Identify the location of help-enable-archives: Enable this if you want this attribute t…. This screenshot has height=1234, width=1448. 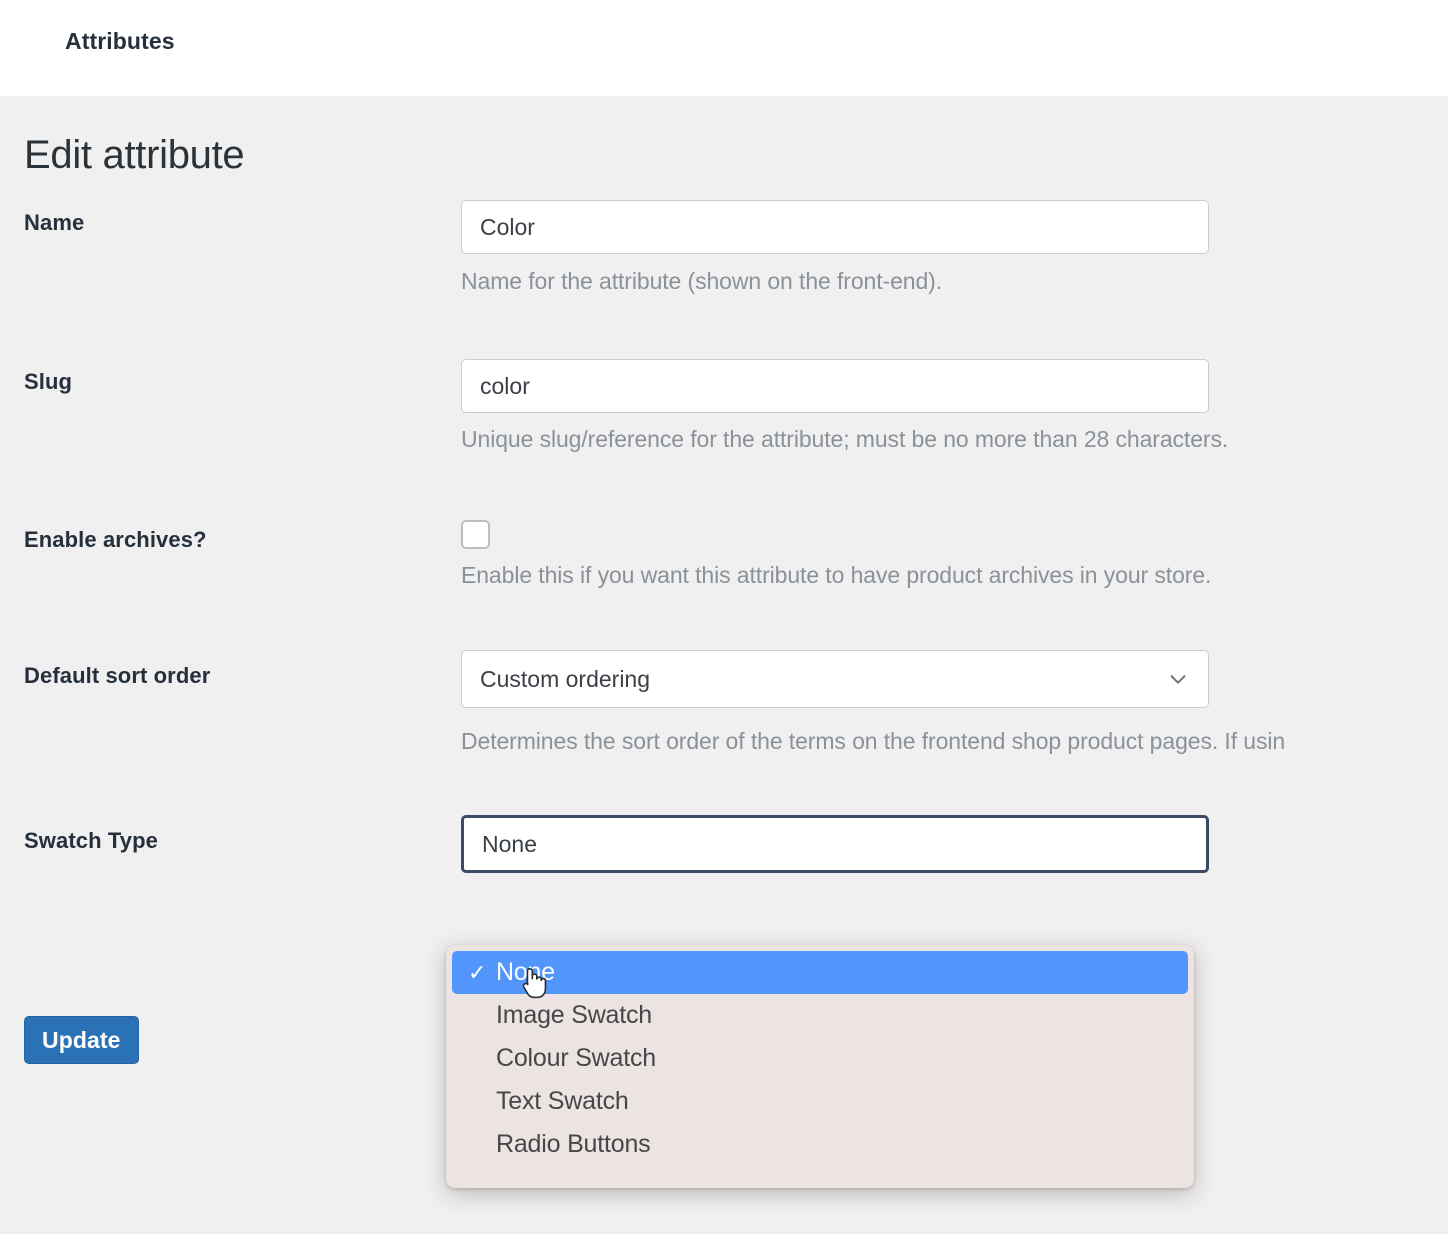
(836, 575).